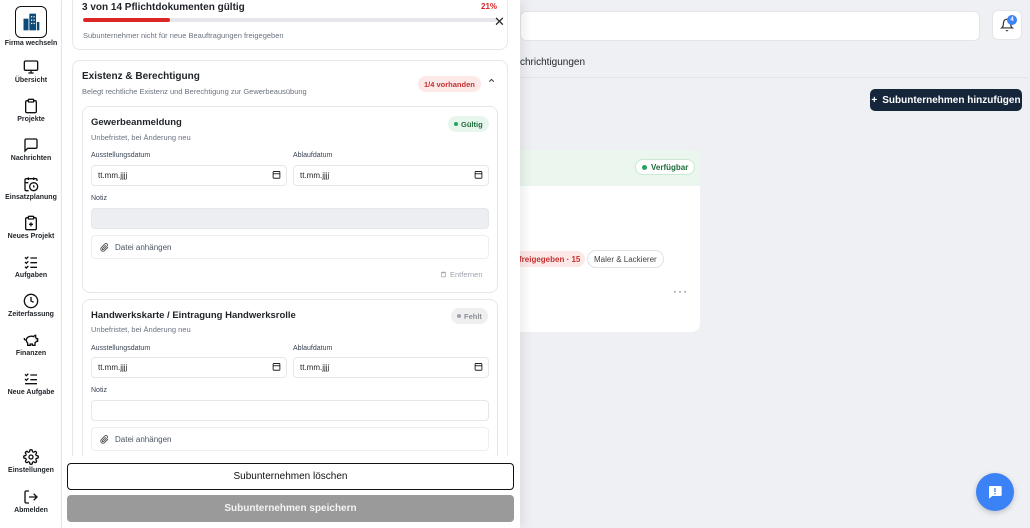 This screenshot has height=528, width=1030. I want to click on document-title: Gewerbeanmeldung, so click(136, 122).